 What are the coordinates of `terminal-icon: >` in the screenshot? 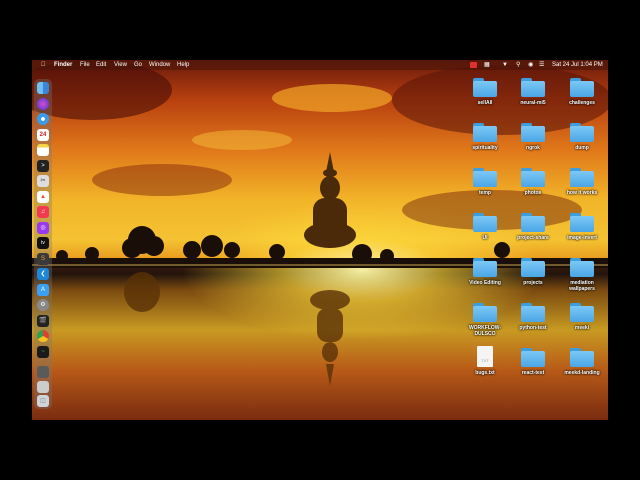 It's located at (43, 166).